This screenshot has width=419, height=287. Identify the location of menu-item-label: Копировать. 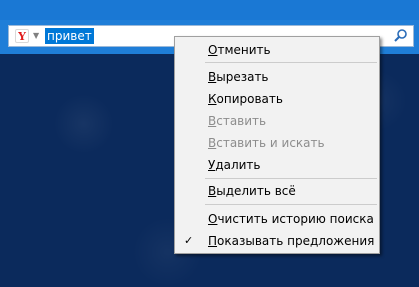
(245, 99).